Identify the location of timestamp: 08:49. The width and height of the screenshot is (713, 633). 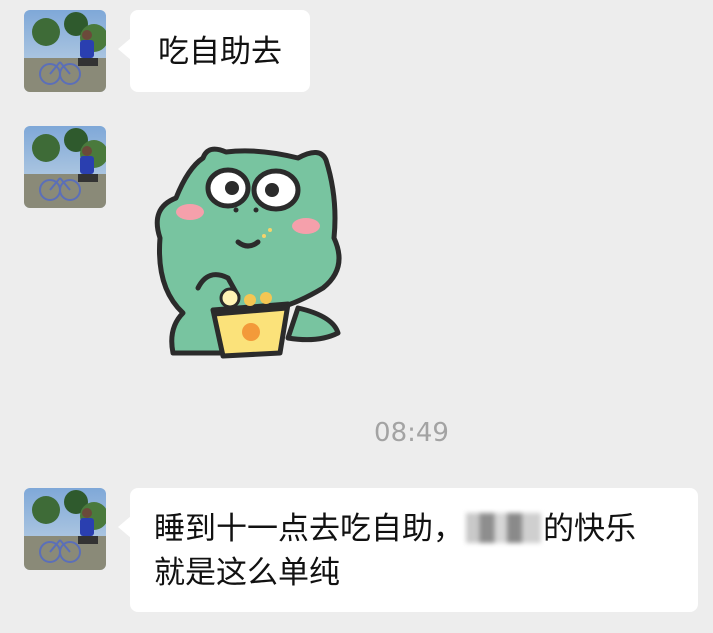
(411, 433).